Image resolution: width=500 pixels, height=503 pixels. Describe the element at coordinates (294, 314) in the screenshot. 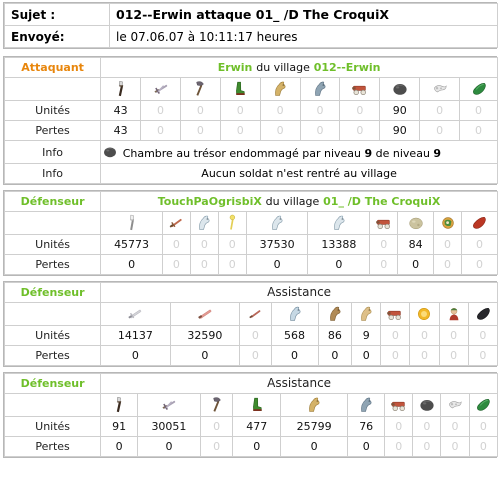

I see `horse-blue-icon` at that location.